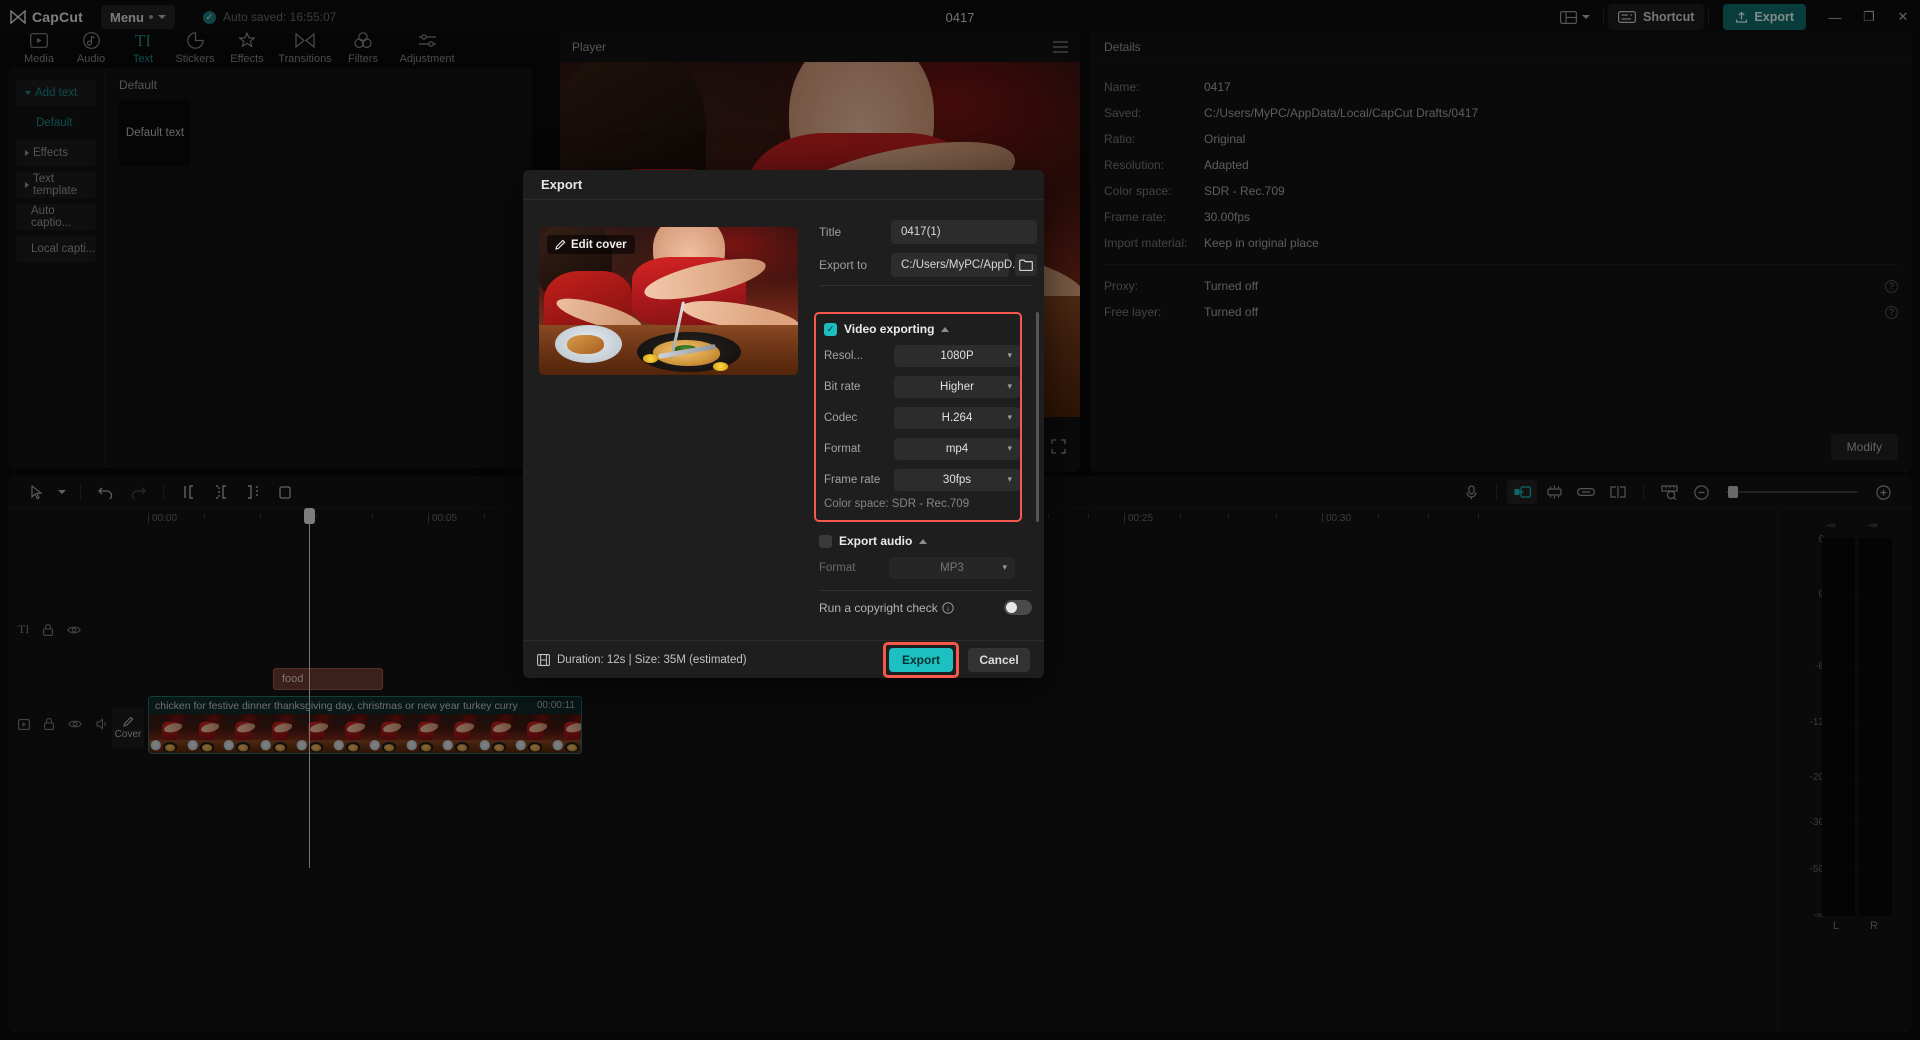 The image size is (1920, 1040). Describe the element at coordinates (1026, 265) in the screenshot. I see `folder-icon` at that location.